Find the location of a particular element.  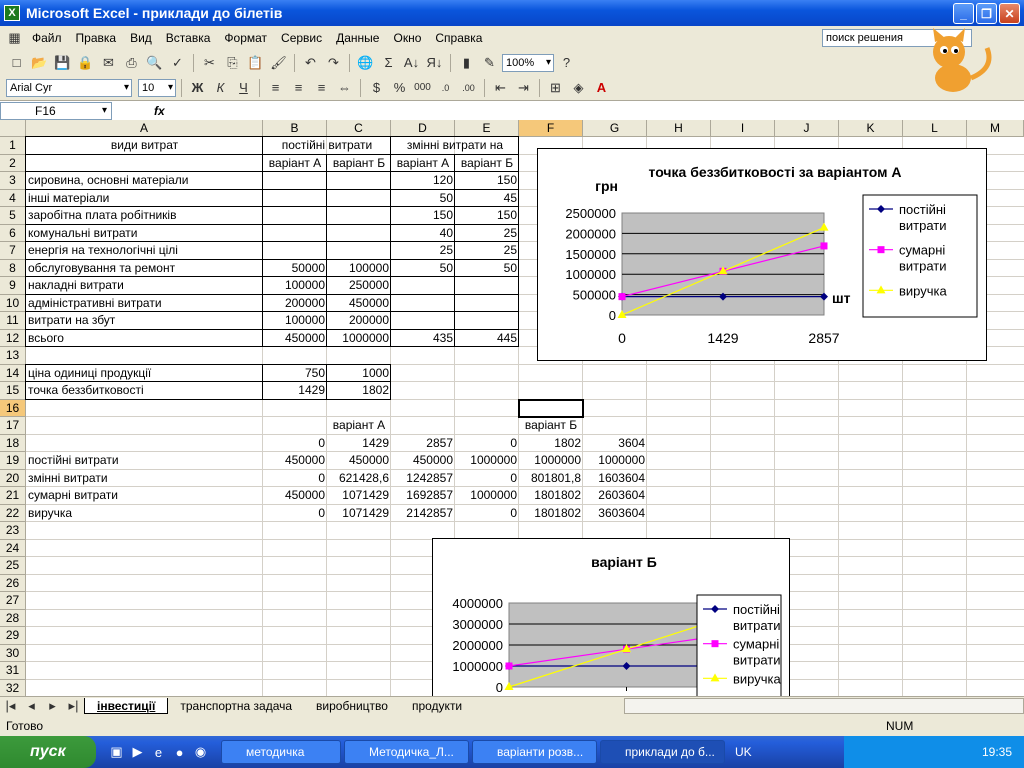

cell-C12: 1000000 is located at coordinates (359, 338).